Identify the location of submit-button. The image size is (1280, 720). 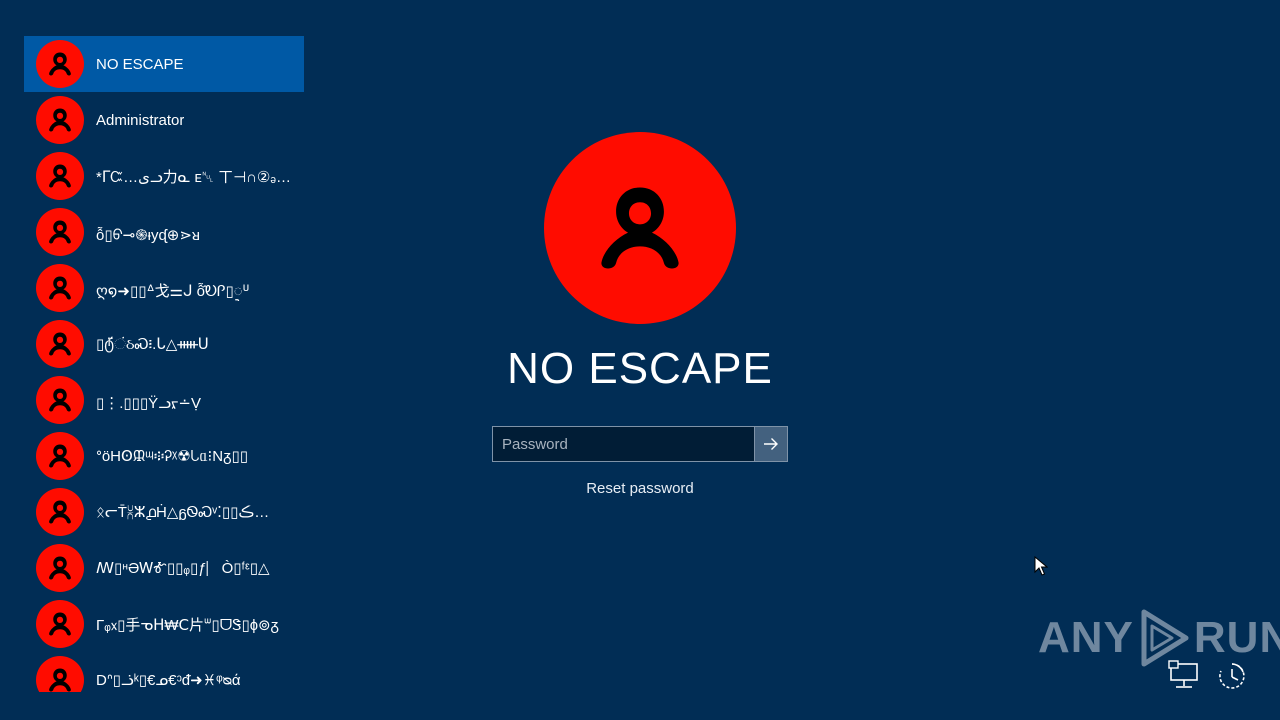
(770, 444).